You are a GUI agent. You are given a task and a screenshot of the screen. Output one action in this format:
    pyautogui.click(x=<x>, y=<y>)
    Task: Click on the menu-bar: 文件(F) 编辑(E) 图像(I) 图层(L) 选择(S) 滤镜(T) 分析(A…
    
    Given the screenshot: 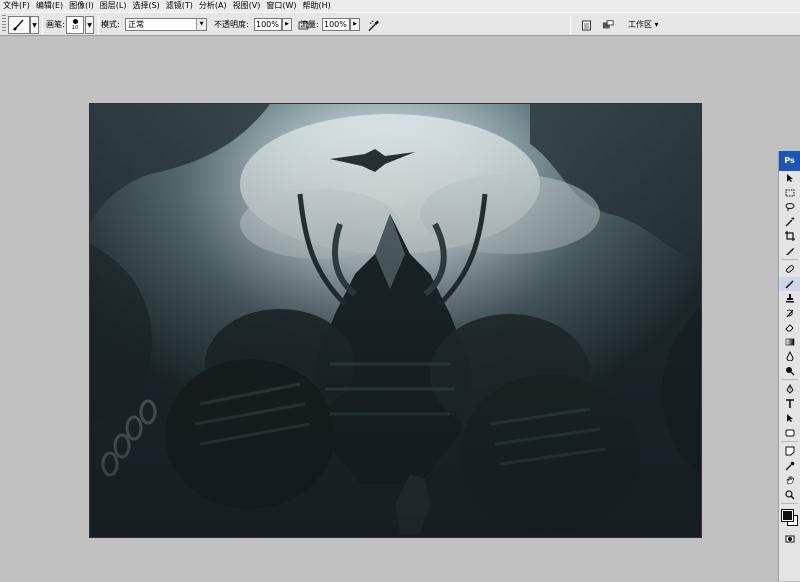 What is the action you would take?
    pyautogui.click(x=400, y=6)
    